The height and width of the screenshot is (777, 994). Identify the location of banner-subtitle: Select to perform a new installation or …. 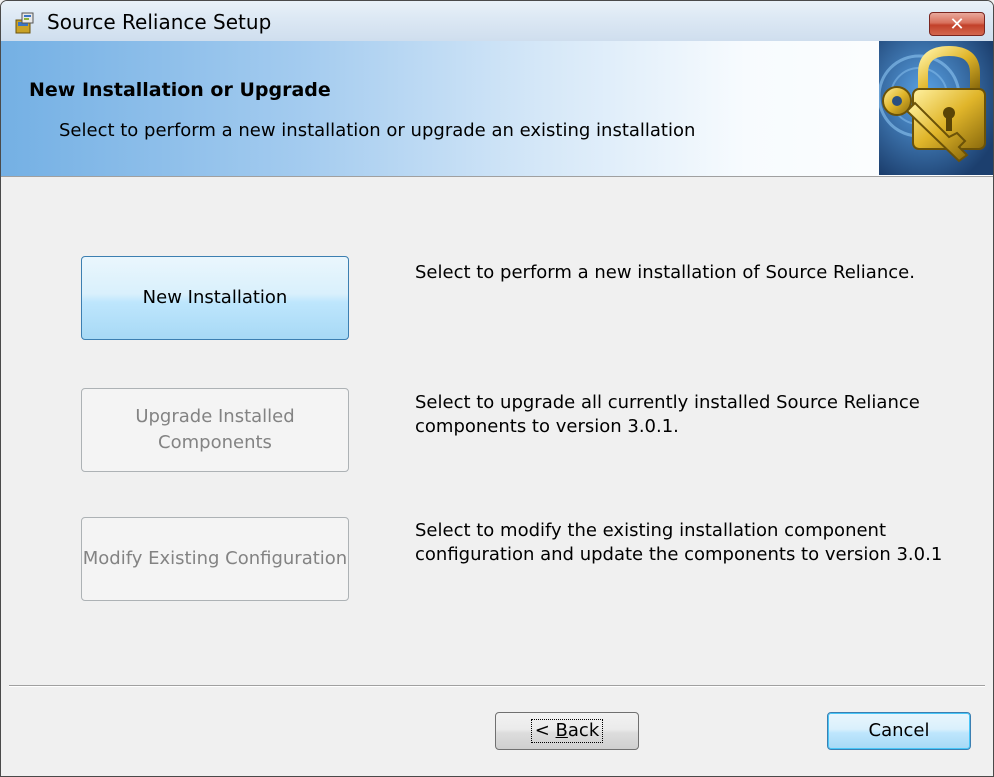
(377, 130).